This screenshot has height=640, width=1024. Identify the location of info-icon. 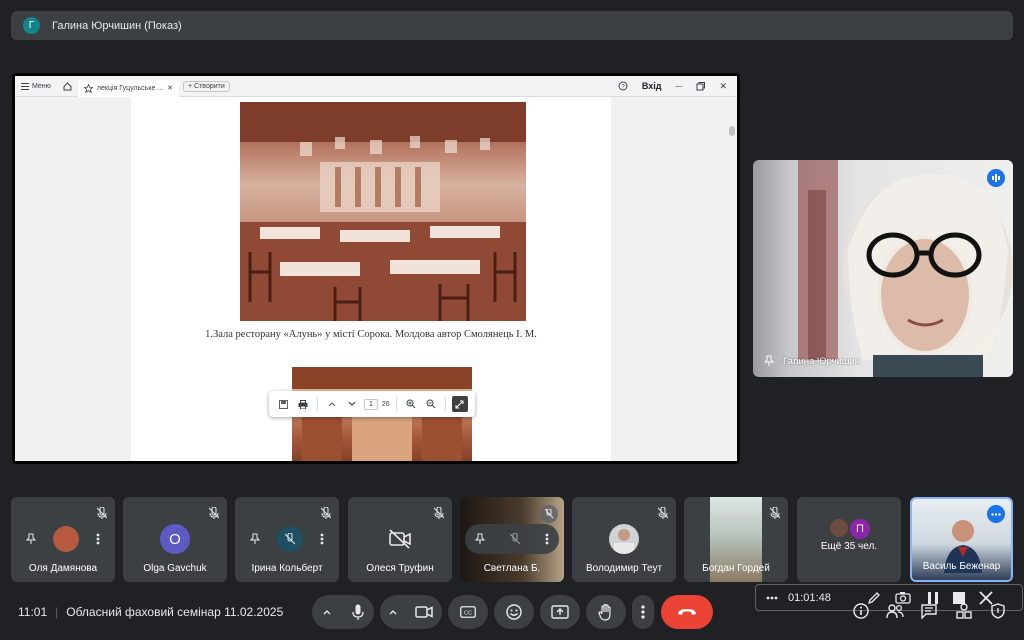
(861, 611).